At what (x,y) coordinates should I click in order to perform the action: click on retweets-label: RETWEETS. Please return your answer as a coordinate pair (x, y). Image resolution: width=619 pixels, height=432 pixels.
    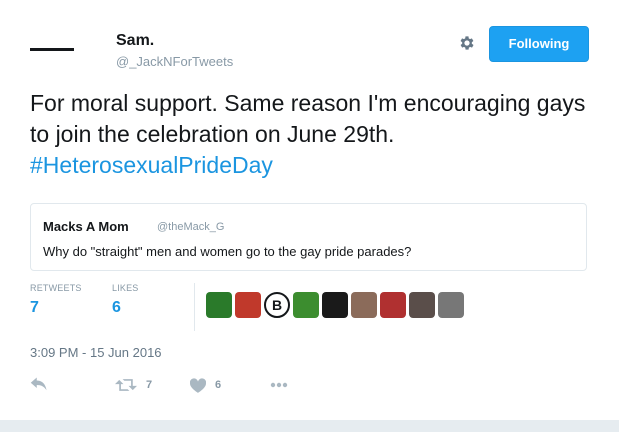
    Looking at the image, I should click on (56, 288).